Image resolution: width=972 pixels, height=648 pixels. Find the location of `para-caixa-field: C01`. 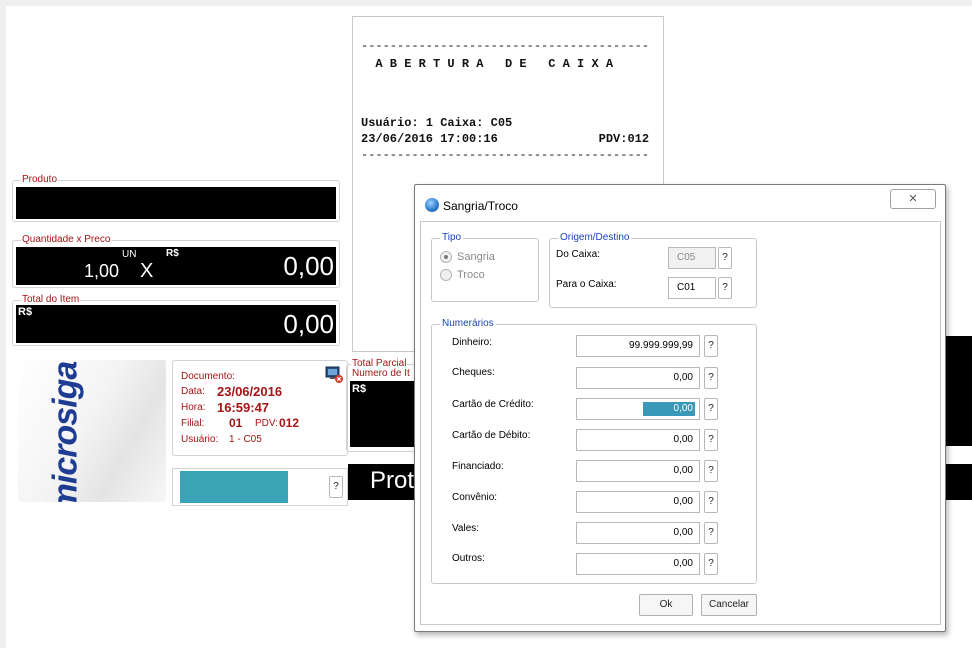

para-caixa-field: C01 is located at coordinates (692, 288).